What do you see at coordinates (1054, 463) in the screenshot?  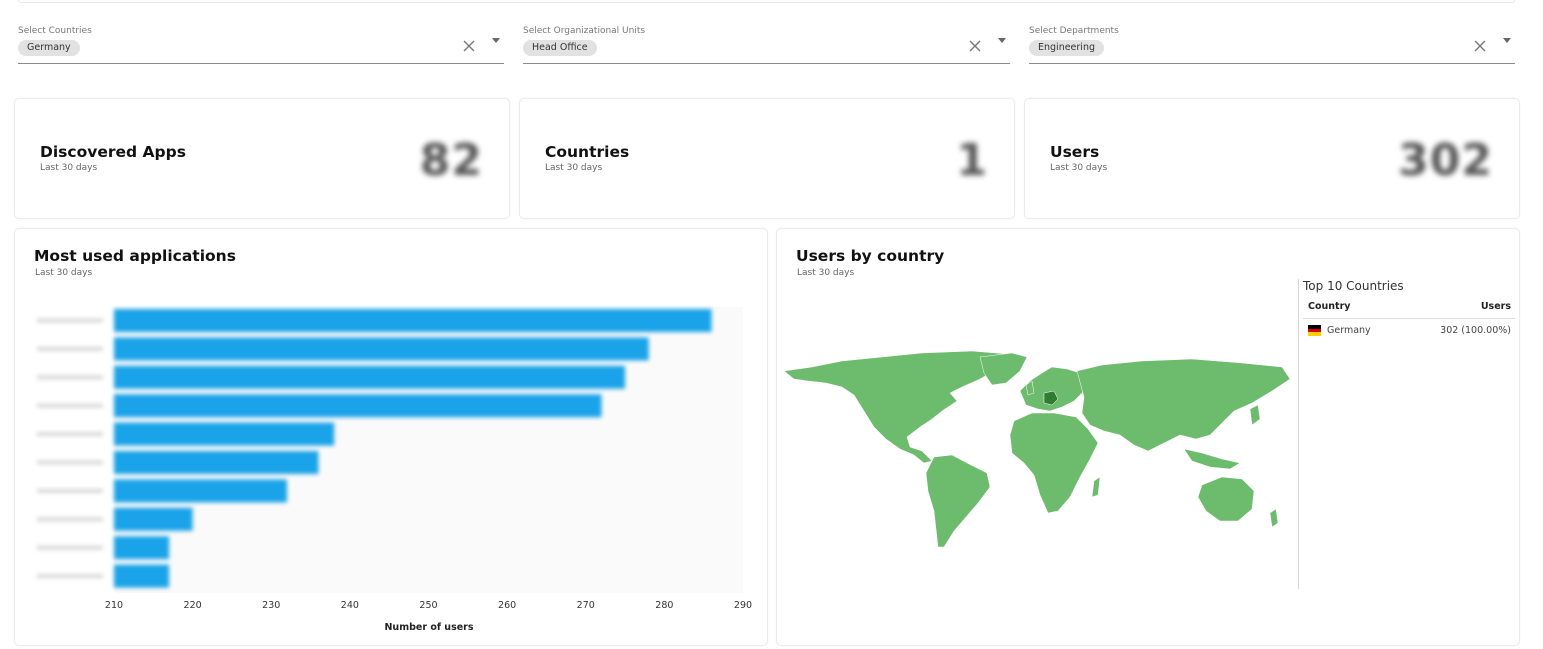 I see `africa` at bounding box center [1054, 463].